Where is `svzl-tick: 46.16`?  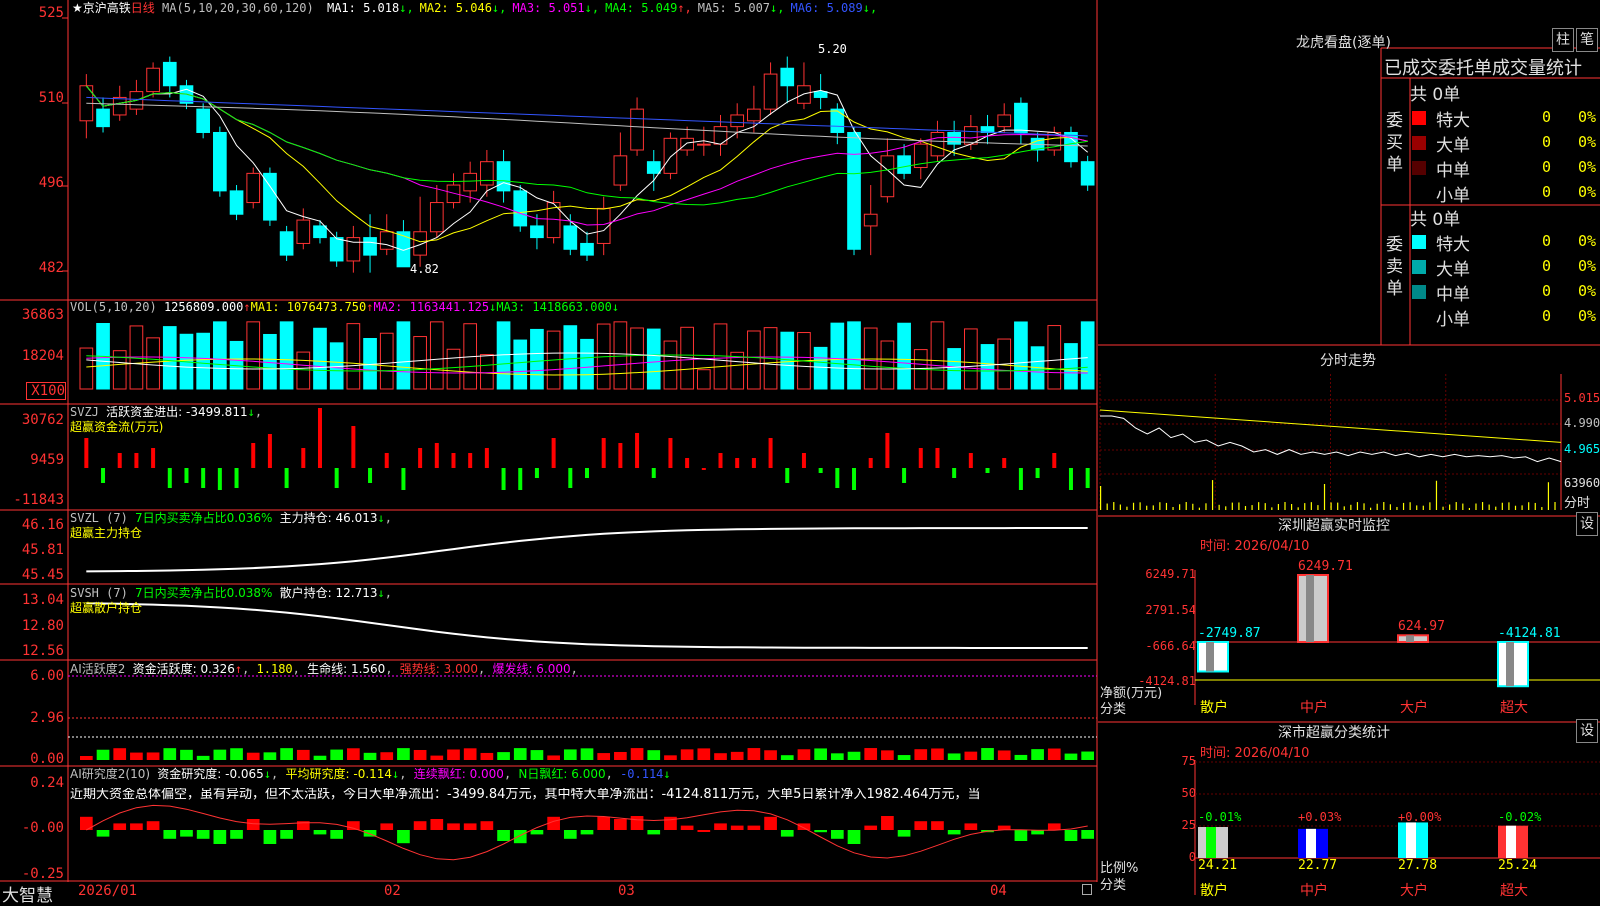 svzl-tick: 46.16 is located at coordinates (42, 525).